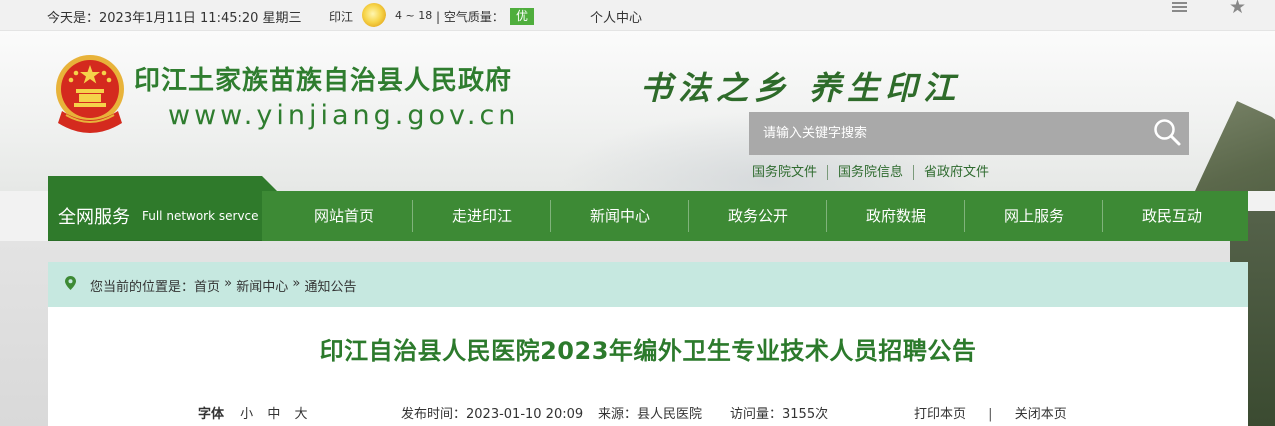 This screenshot has height=426, width=1275. I want to click on article-source: 来源：县人民医院, so click(650, 414).